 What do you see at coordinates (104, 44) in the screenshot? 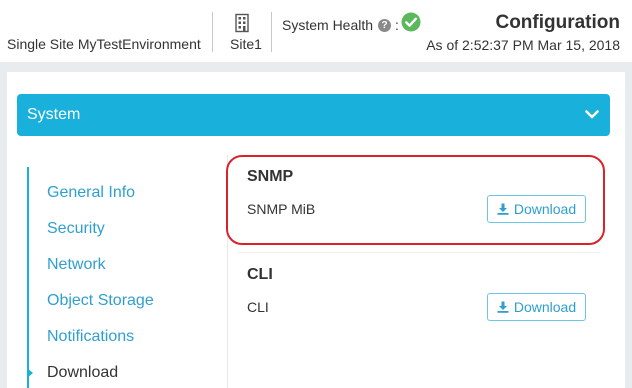
I see `environment-name: Single Site MyTestEnvironment` at bounding box center [104, 44].